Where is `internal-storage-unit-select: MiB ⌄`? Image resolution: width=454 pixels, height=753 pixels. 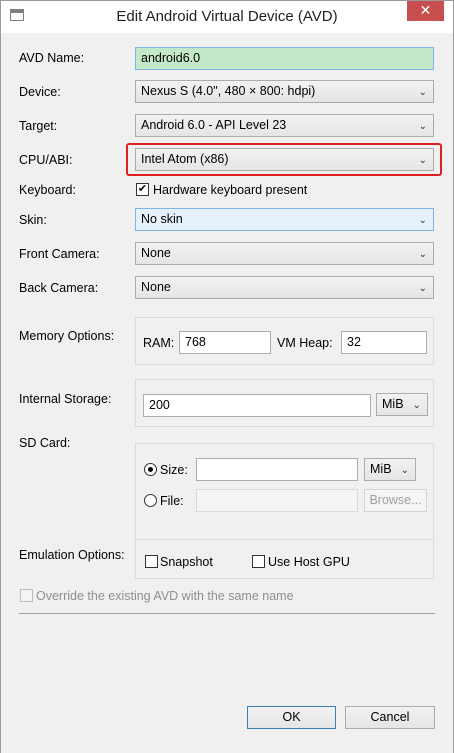
internal-storage-unit-select: MiB ⌄ is located at coordinates (402, 404).